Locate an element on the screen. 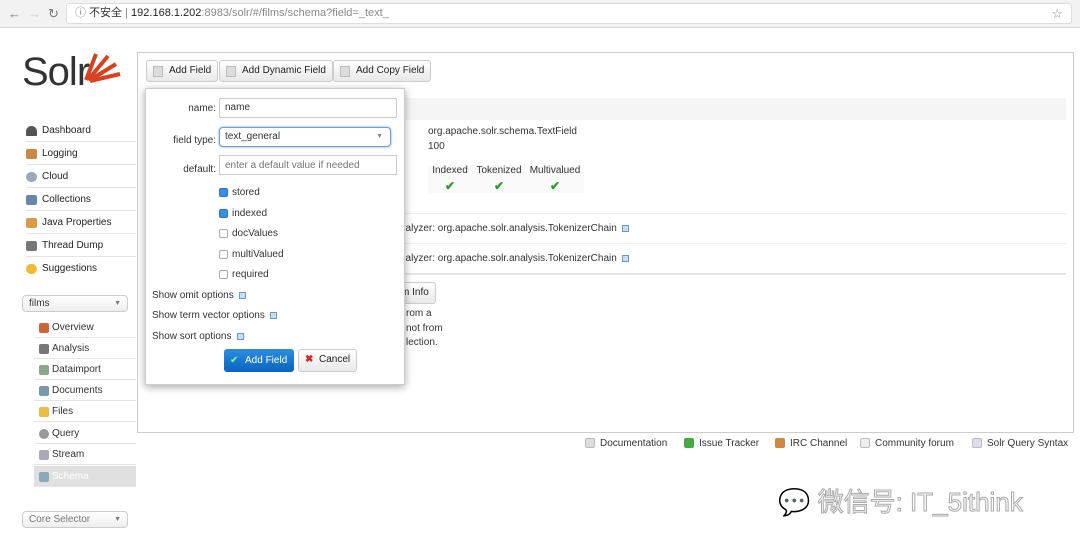  mail-icon is located at coordinates (865, 443).